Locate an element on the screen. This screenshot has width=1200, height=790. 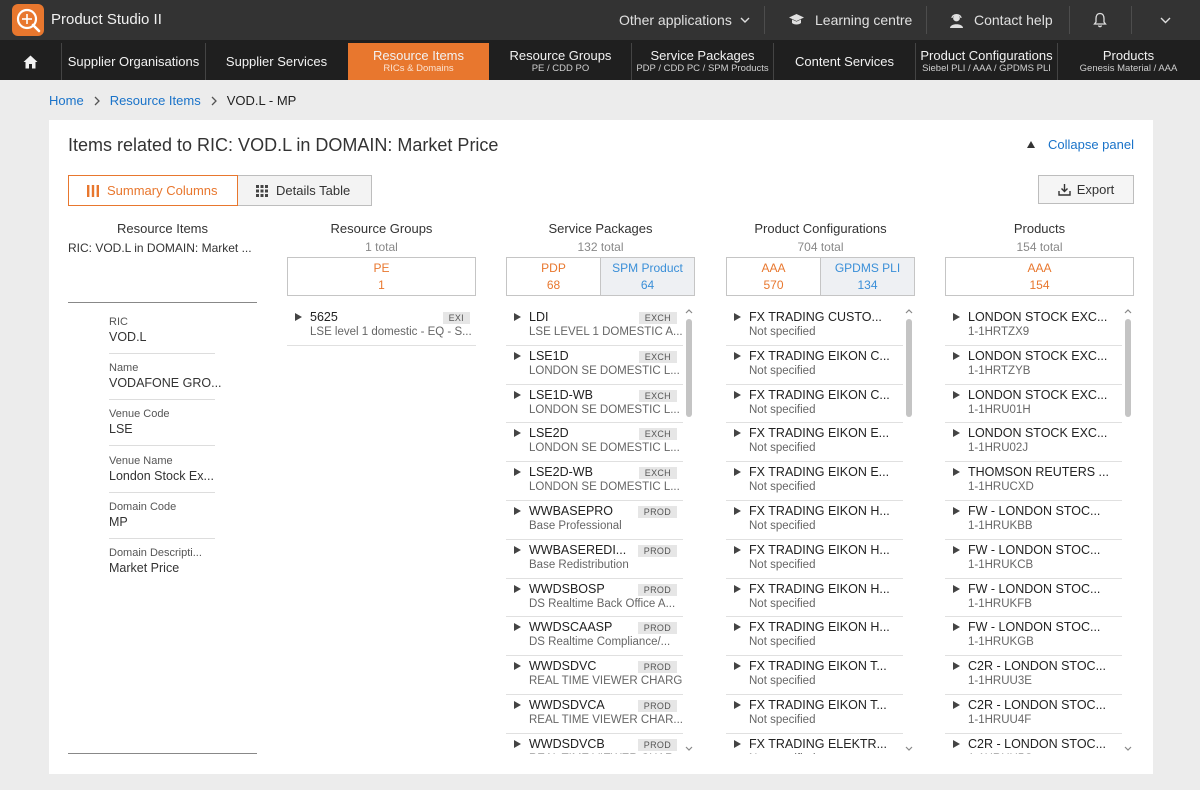
filter-chip-aaa: AAA 570 is located at coordinates (773, 276).